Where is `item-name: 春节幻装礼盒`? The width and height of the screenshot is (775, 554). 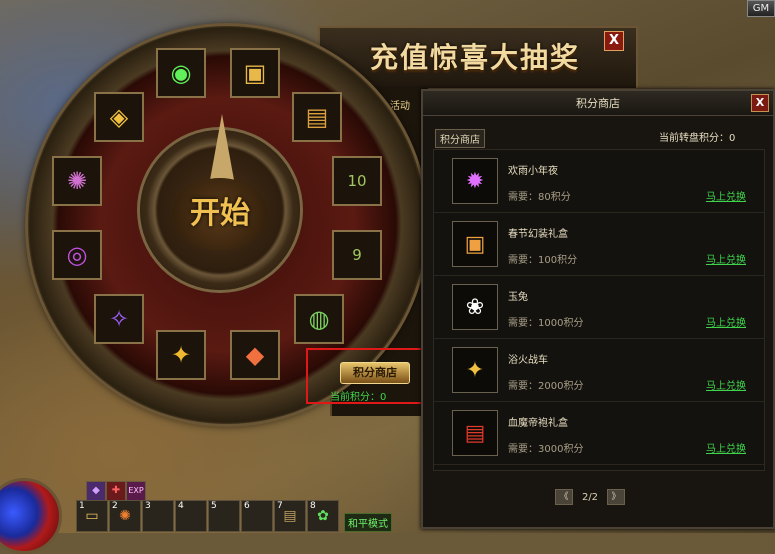
item-name: 春节幻装礼盒 is located at coordinates (538, 234).